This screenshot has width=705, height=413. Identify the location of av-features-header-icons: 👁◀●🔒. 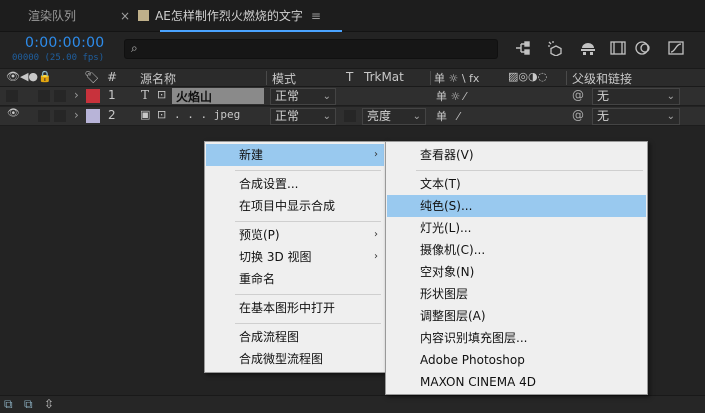
(29, 76).